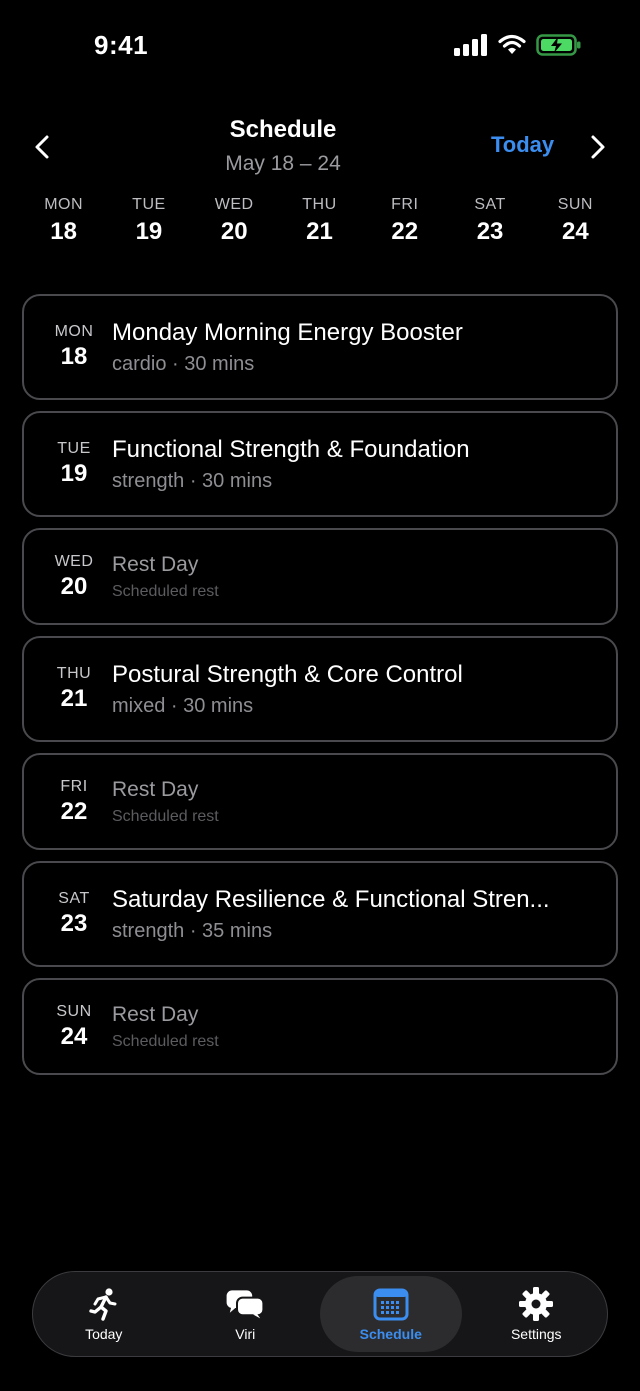 This screenshot has height=1391, width=640. Describe the element at coordinates (192, 930) in the screenshot. I see `workout-meta: strength · 35 mins` at that location.